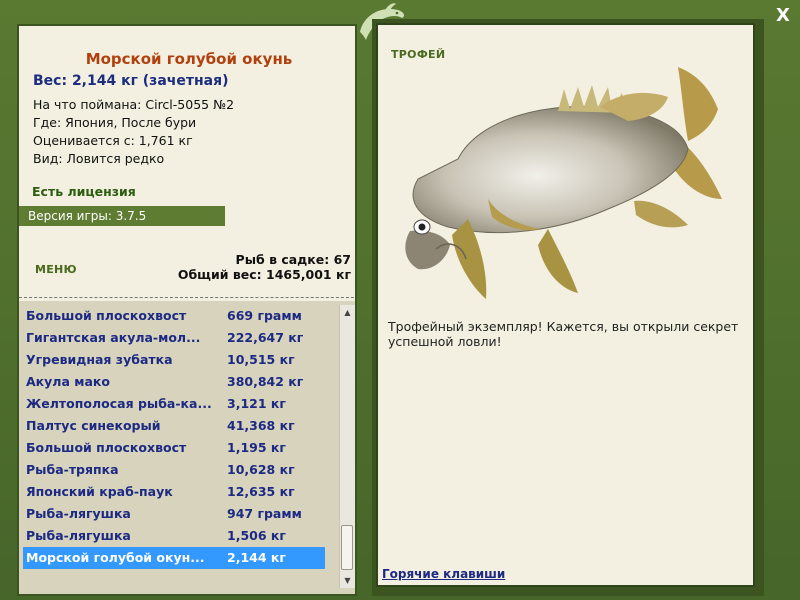  Describe the element at coordinates (174, 470) in the screenshot. I see `list-item: Рыба-тряпка 10,628 кг` at that location.